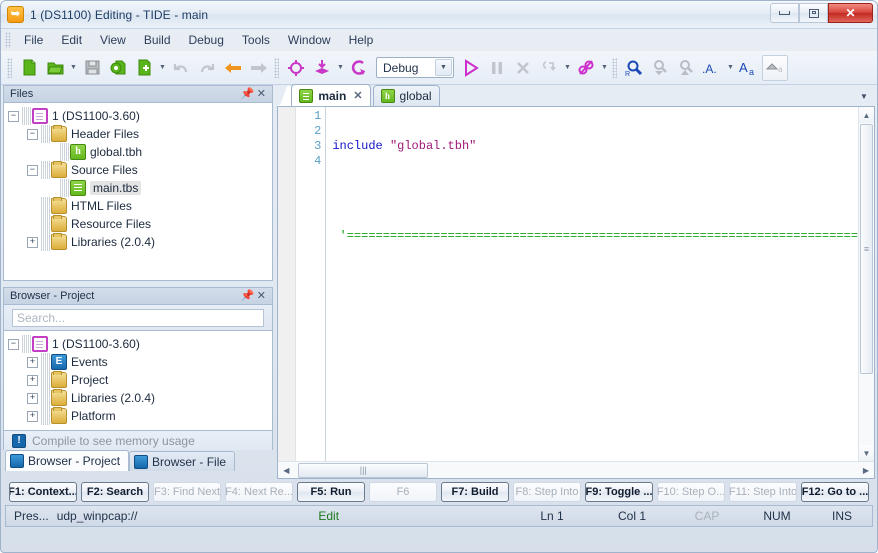  Describe the element at coordinates (784, 13) in the screenshot. I see `minimize-button` at that location.